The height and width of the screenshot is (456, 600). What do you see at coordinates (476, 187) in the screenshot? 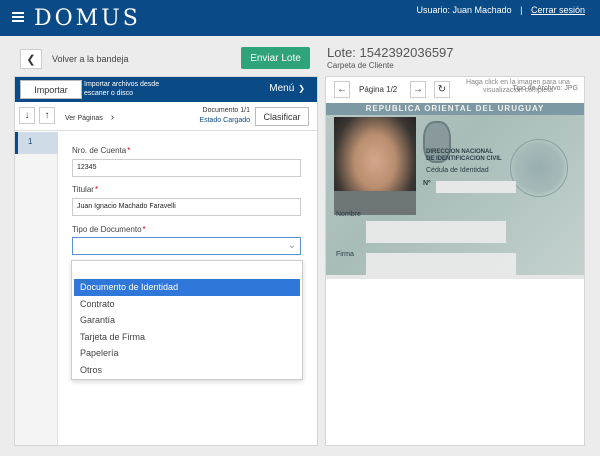
I see `redacted-number` at bounding box center [476, 187].